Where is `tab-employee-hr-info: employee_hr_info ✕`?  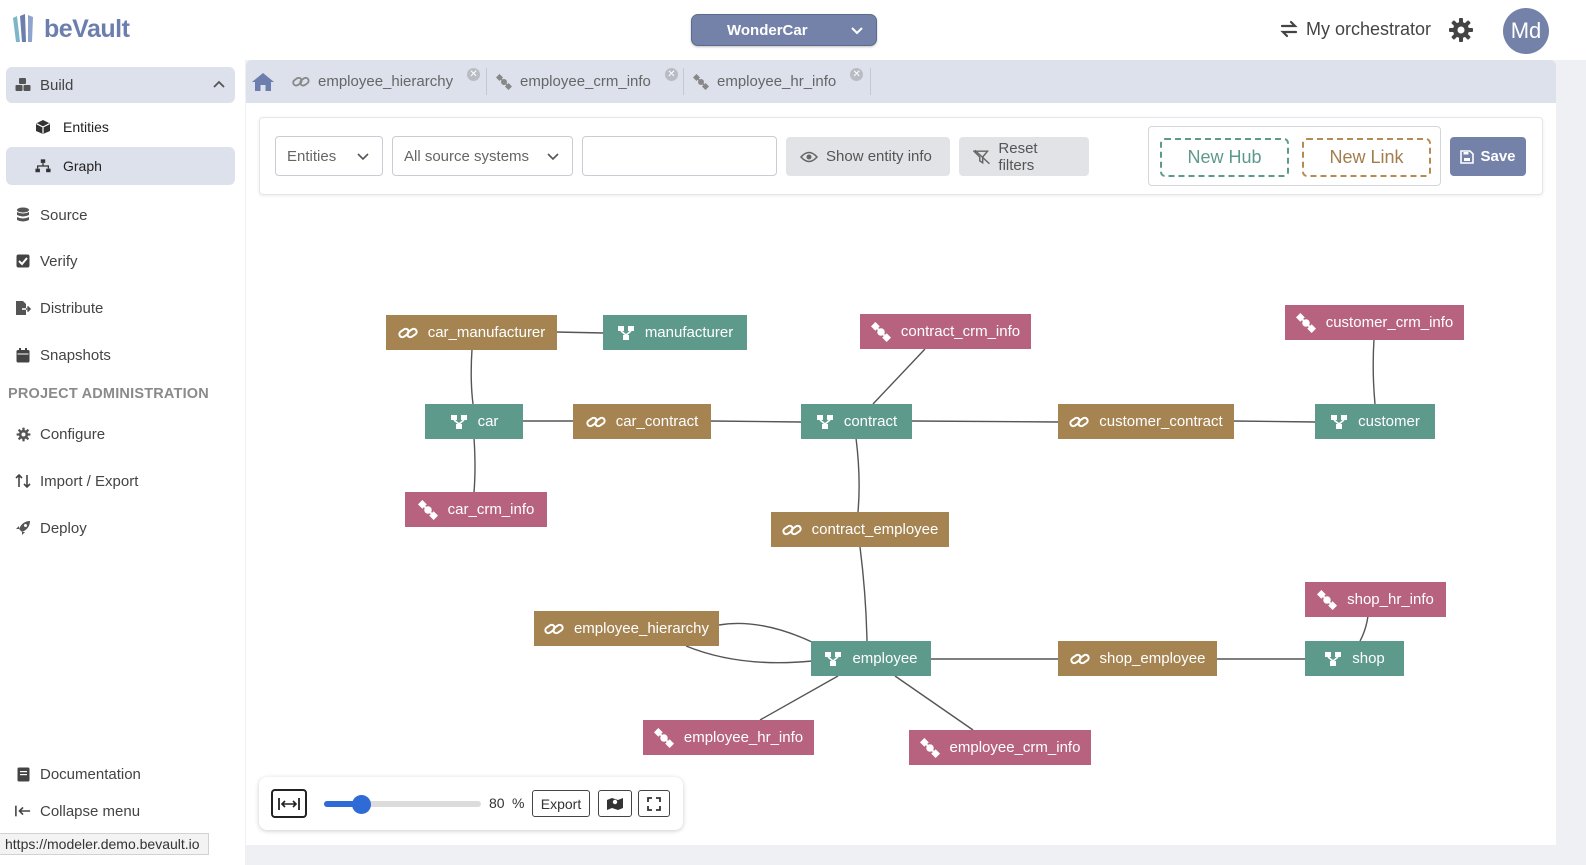 tab-employee-hr-info: employee_hr_info ✕ is located at coordinates (778, 81).